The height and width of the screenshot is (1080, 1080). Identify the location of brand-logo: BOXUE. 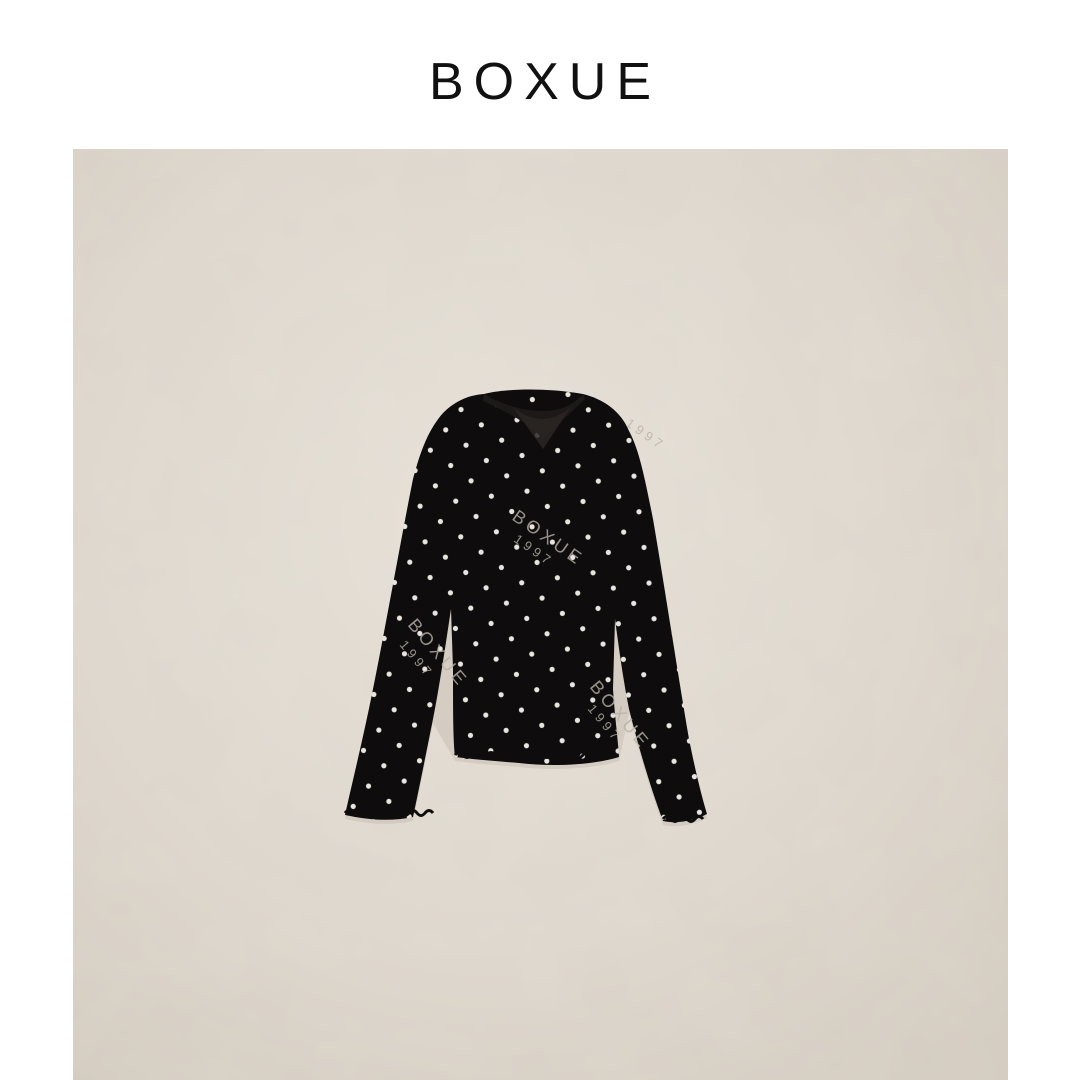
(545, 82).